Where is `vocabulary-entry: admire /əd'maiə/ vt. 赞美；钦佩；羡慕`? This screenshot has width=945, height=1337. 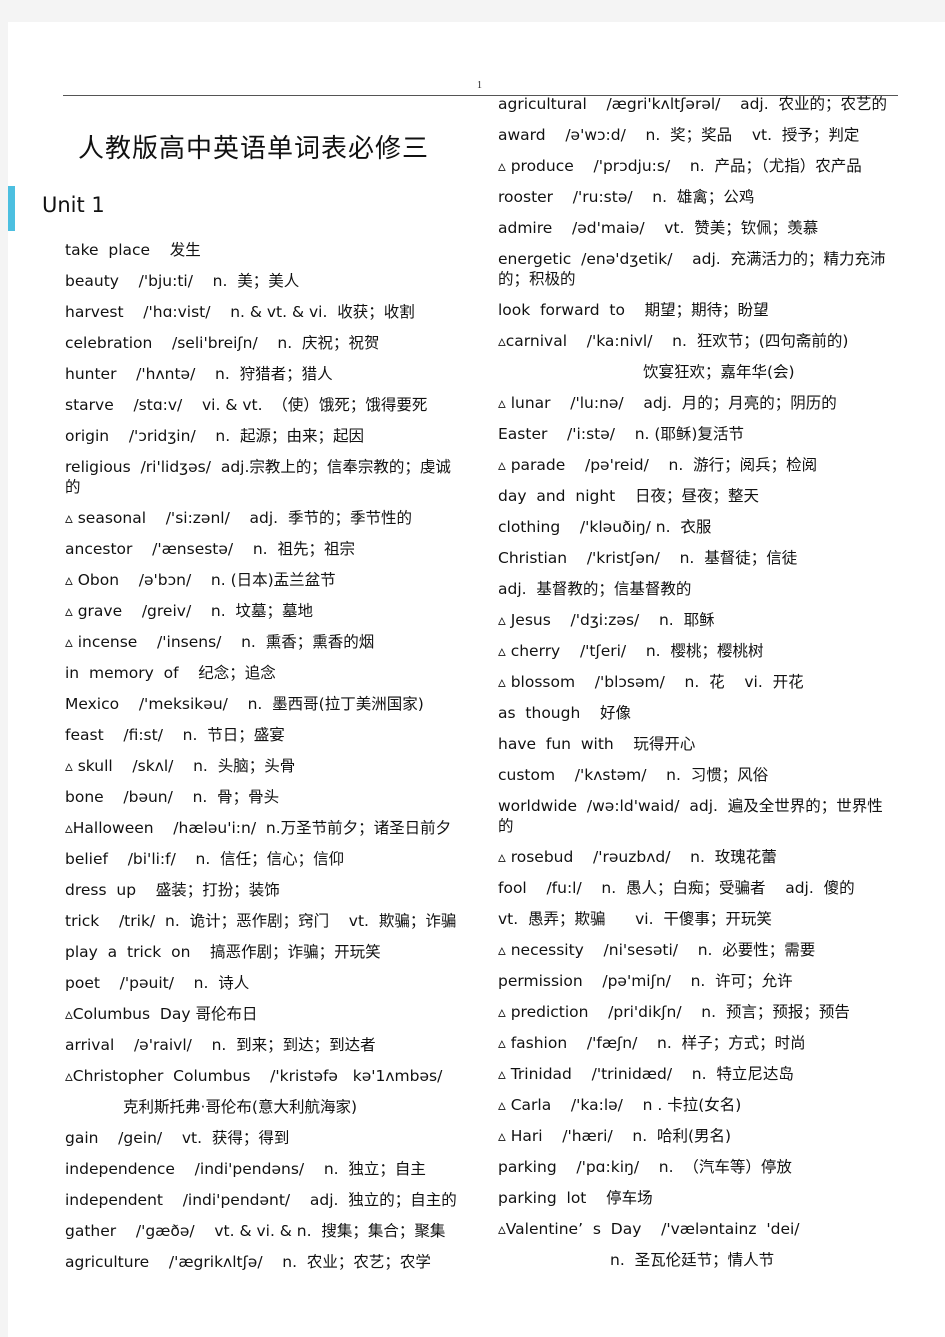
vocabulary-entry: admire /əd'maiə/ vt. 赞美；钦佩；羡慕 is located at coordinates (658, 228).